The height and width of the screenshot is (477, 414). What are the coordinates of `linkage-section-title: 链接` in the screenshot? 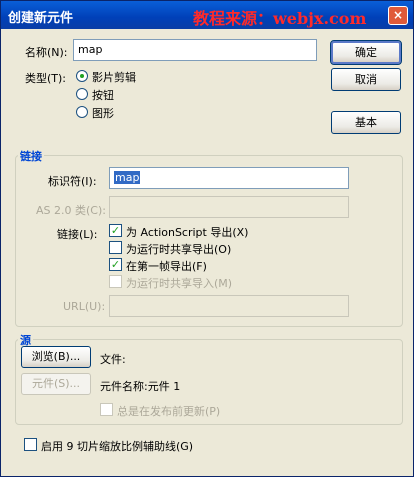 It's located at (31, 156).